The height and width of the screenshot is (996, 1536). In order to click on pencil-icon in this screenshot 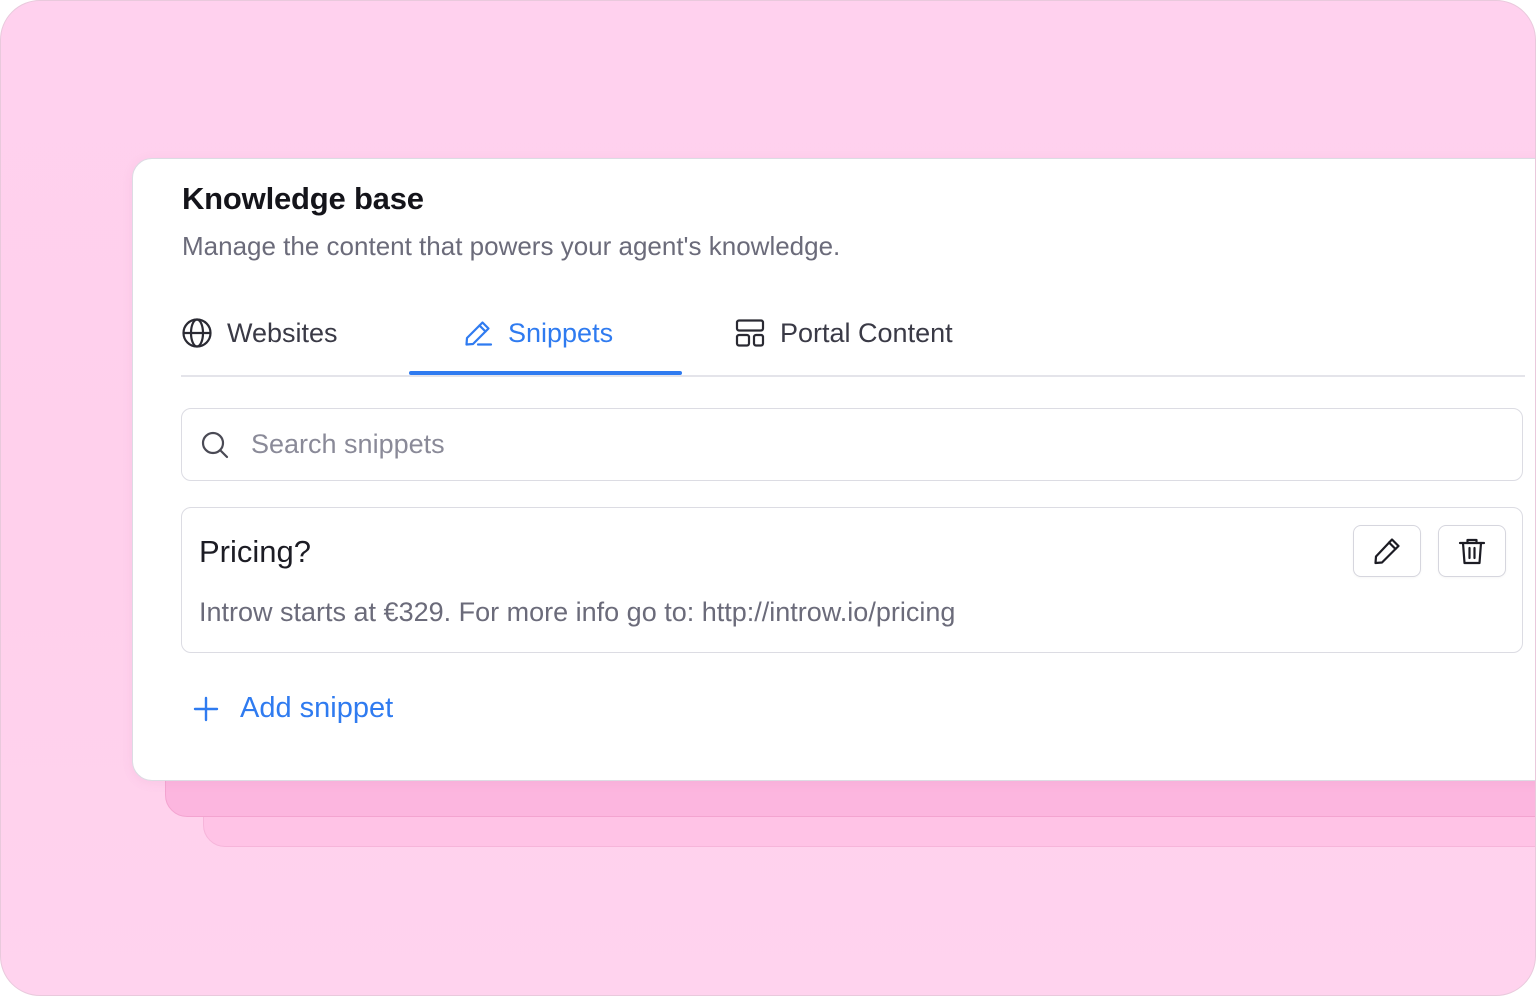, I will do `click(478, 333)`.